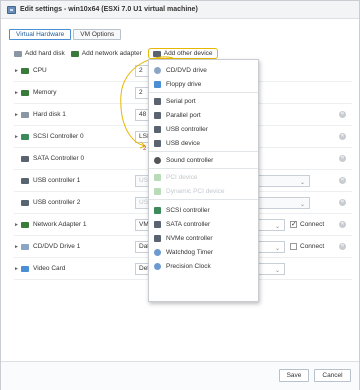 The height and width of the screenshot is (390, 360). What do you see at coordinates (157, 191) in the screenshot?
I see `dynamic-pci-icon` at bounding box center [157, 191].